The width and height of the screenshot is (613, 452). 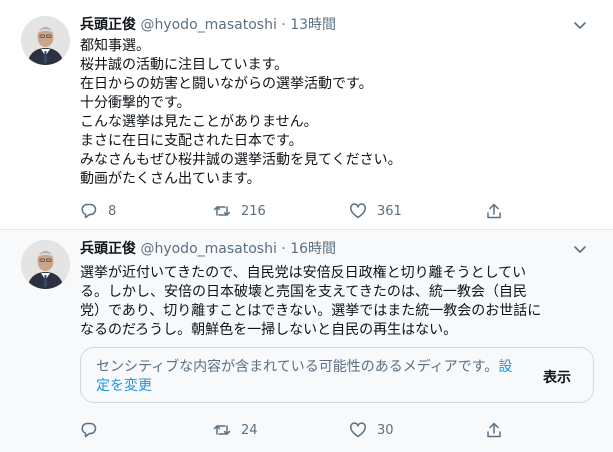 I want to click on tweet-line: 在日からの妨害と闘いながらの選挙活動です。, so click(x=226, y=84).